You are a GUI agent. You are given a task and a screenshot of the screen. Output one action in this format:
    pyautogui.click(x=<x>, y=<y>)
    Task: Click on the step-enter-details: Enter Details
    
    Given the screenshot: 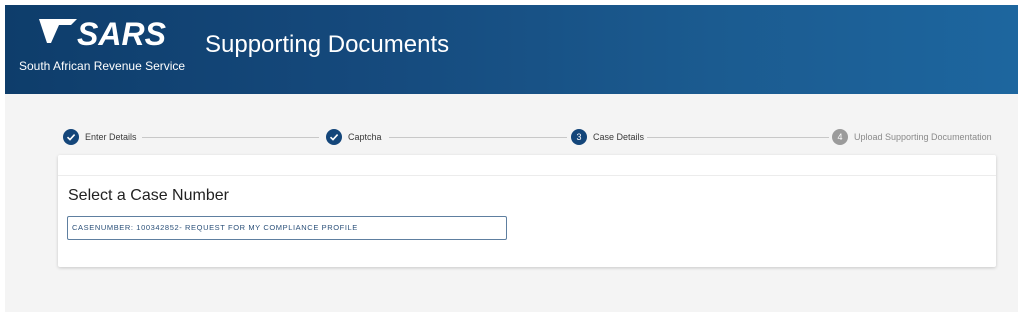 What is the action you would take?
    pyautogui.click(x=100, y=137)
    